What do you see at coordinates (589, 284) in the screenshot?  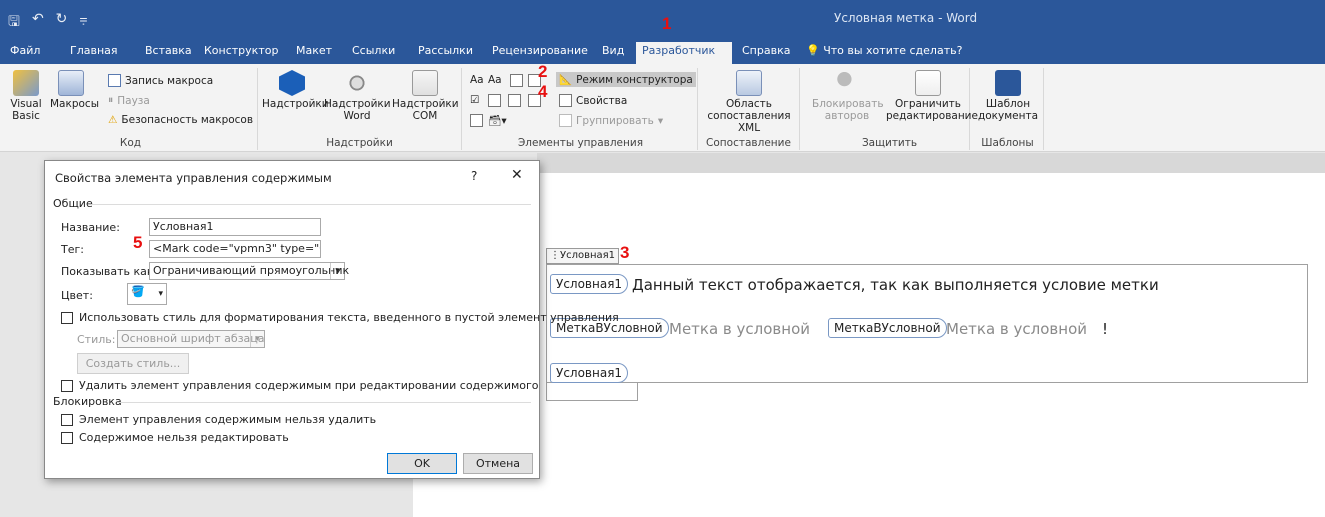 I see `start-tag: Условная1` at bounding box center [589, 284].